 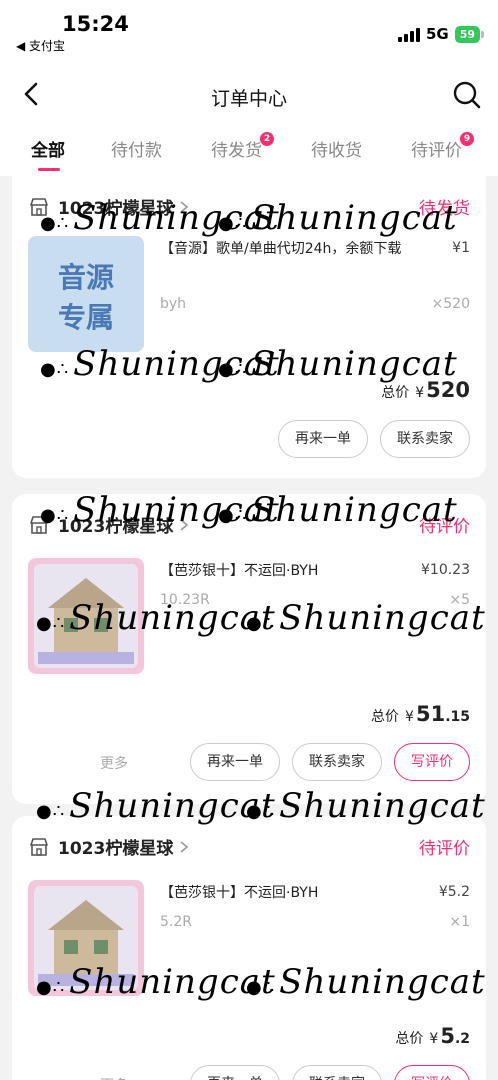 I want to click on order-actions: 再来一单 联系卖家, so click(x=374, y=439).